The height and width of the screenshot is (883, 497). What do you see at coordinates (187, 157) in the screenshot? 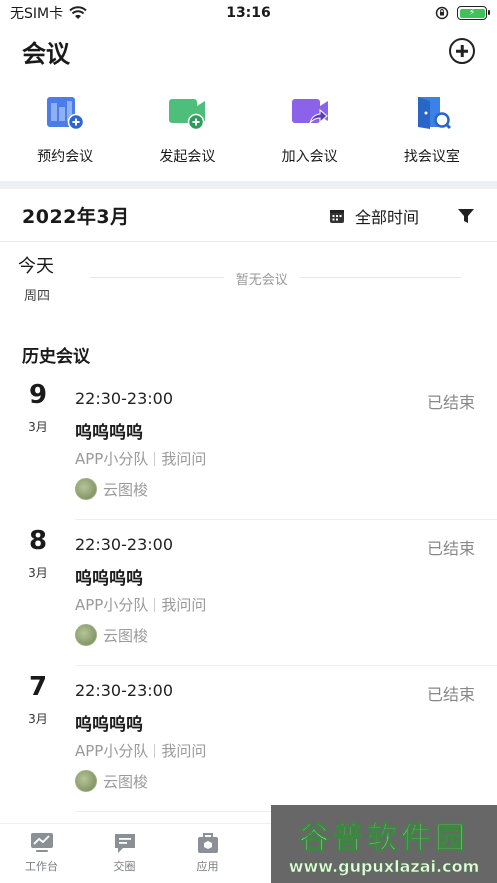
I see `action-label: 发起会议` at bounding box center [187, 157].